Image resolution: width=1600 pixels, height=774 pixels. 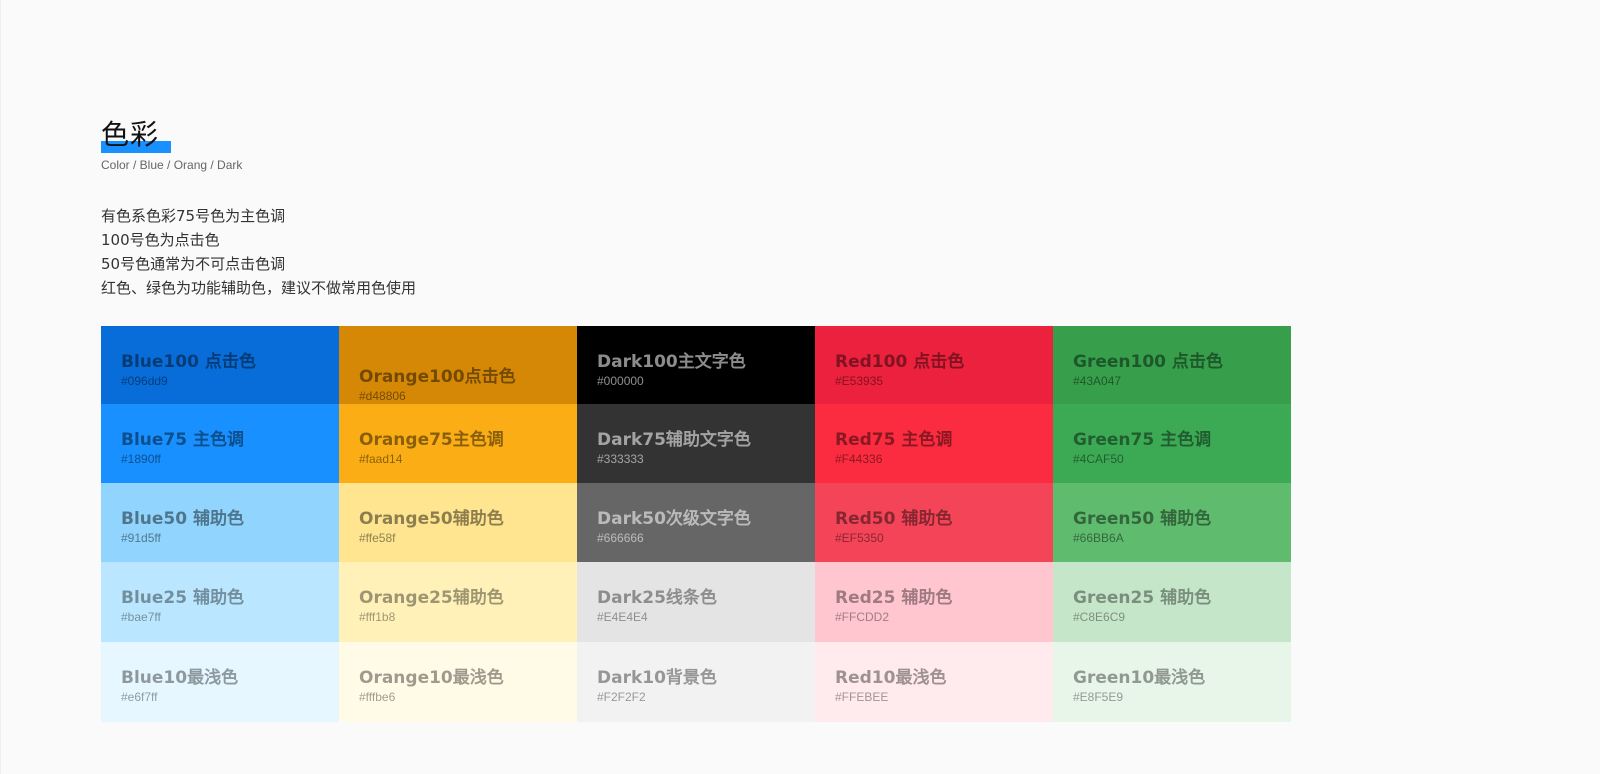 What do you see at coordinates (620, 538) in the screenshot?
I see `swatch-hex: #666666` at bounding box center [620, 538].